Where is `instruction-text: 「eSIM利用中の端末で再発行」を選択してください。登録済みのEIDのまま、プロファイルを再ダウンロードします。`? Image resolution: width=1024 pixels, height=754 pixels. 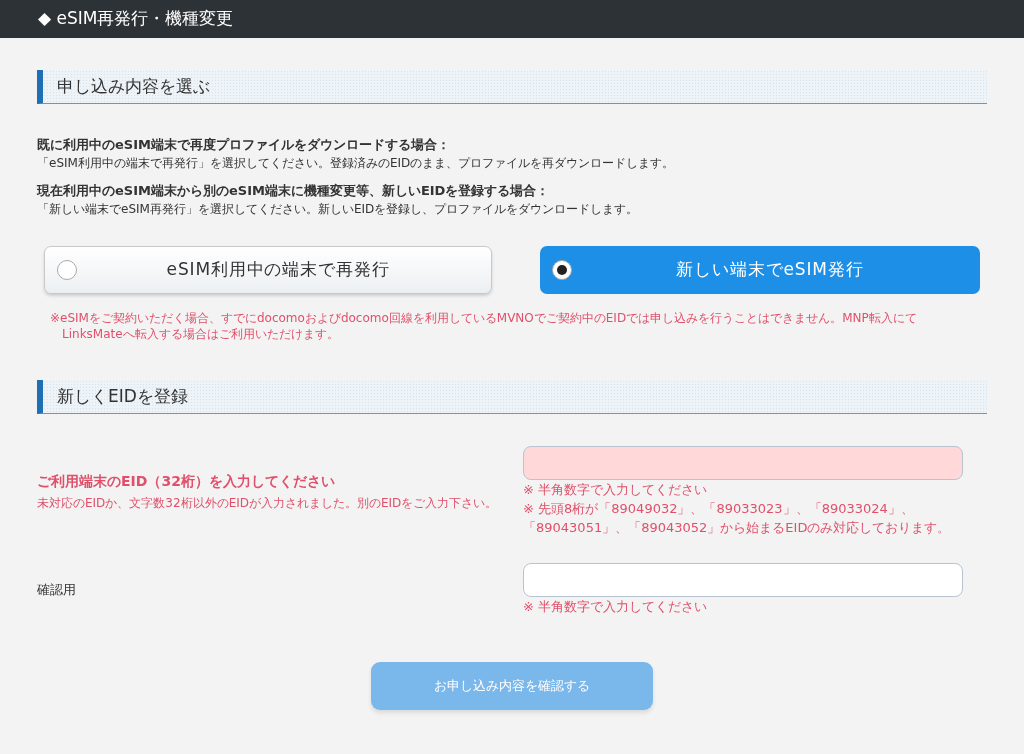
instruction-text: 「eSIM利用中の端末で再発行」を選択してください。登録済みのEIDのまま、プロファイルを再ダウンロードします。 is located at coordinates (356, 163).